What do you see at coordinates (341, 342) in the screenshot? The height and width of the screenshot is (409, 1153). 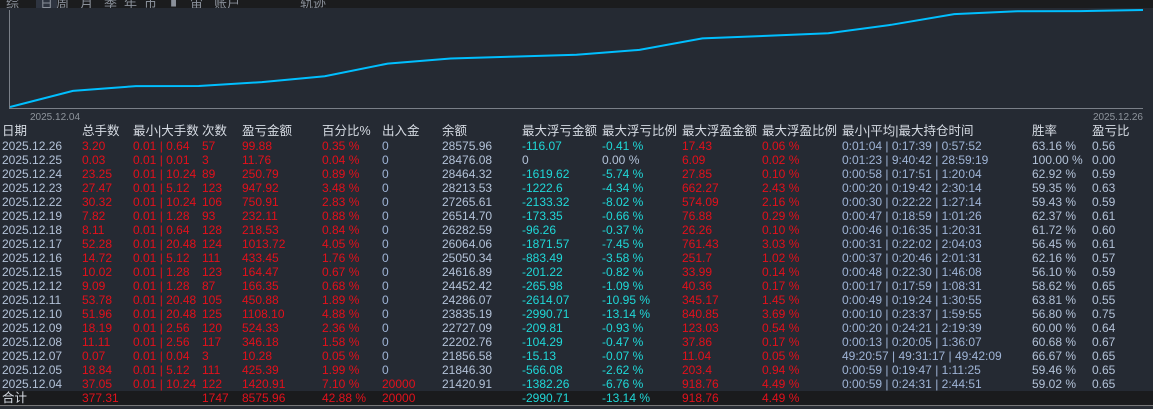 I see `cell-percent: 1.58 %` at bounding box center [341, 342].